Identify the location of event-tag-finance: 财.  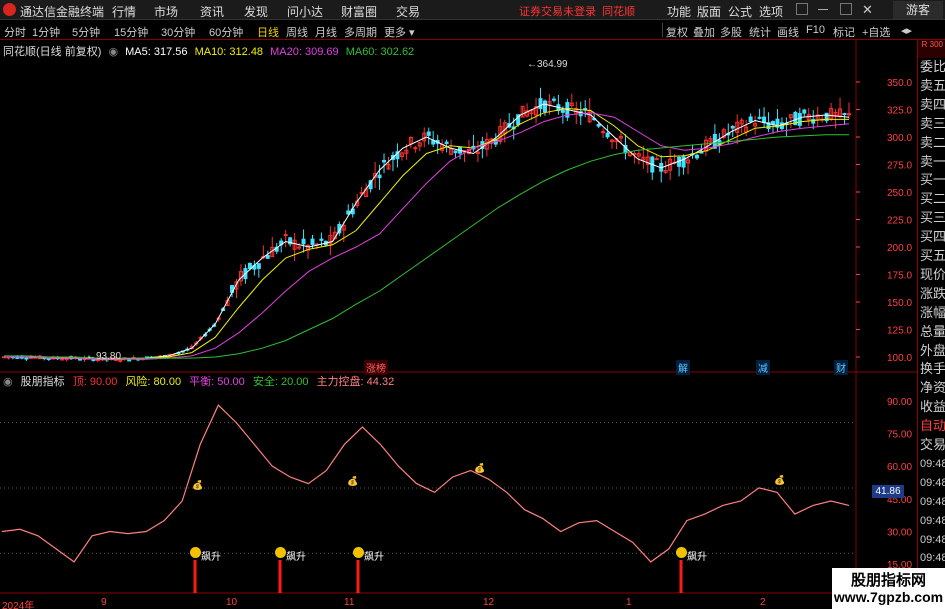
(841, 367).